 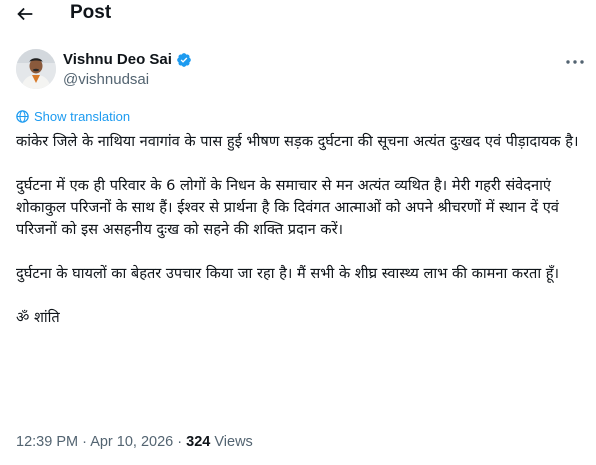 What do you see at coordinates (127, 79) in the screenshot?
I see `author-handle: @vishnudsai` at bounding box center [127, 79].